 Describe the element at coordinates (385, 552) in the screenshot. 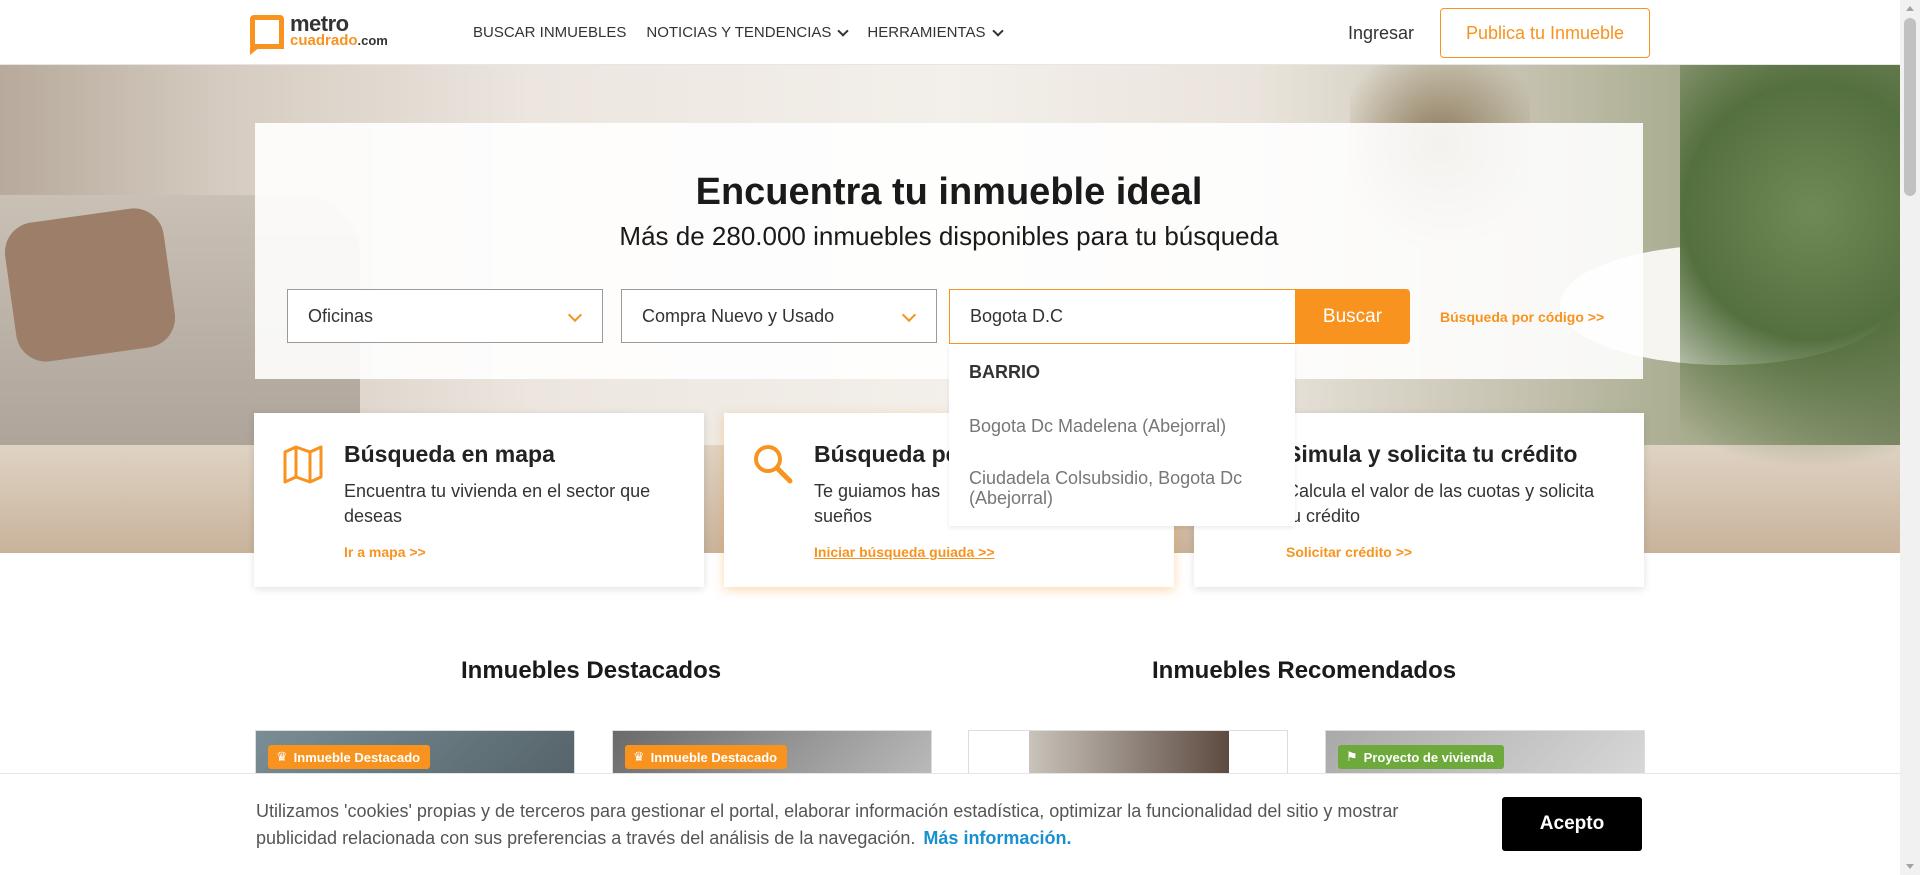

I see `map-link: Ir a mapa >>` at that location.